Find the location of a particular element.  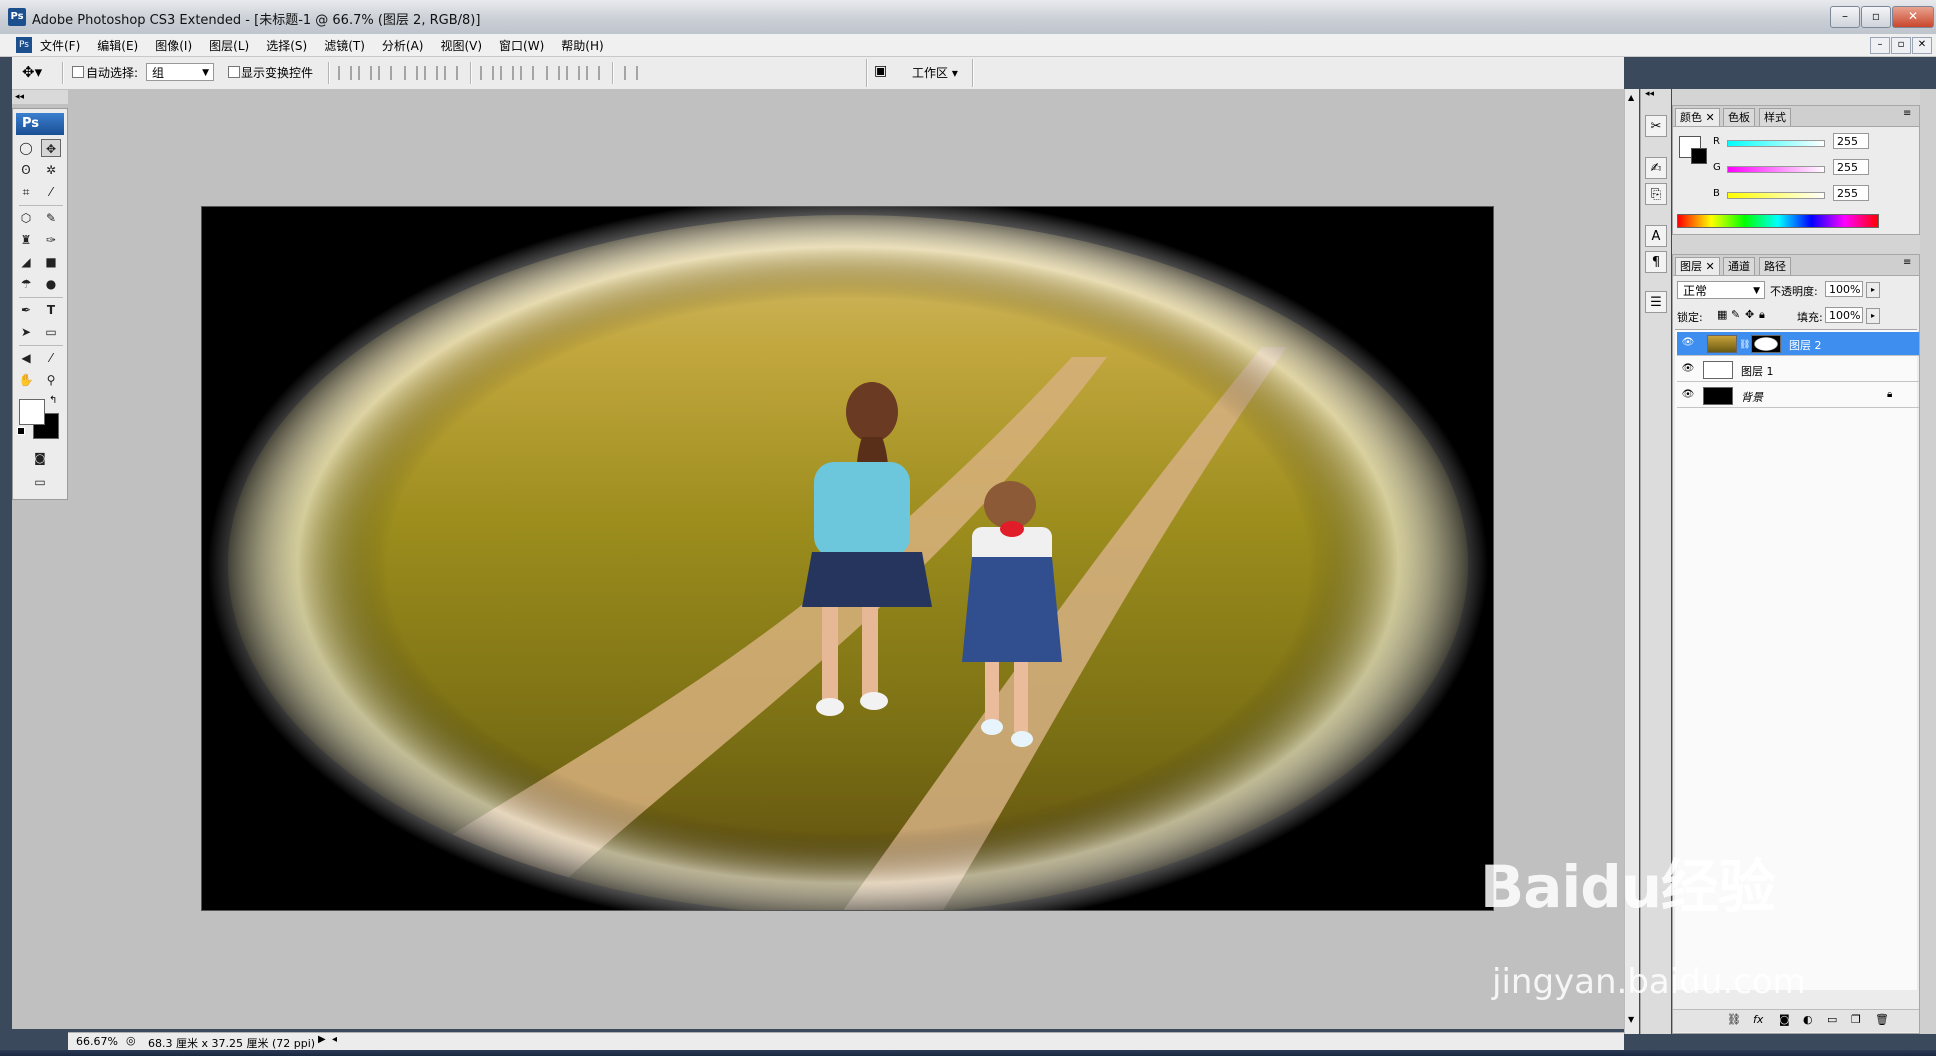

tab-color: 颜色 ✕ is located at coordinates (1697, 117).